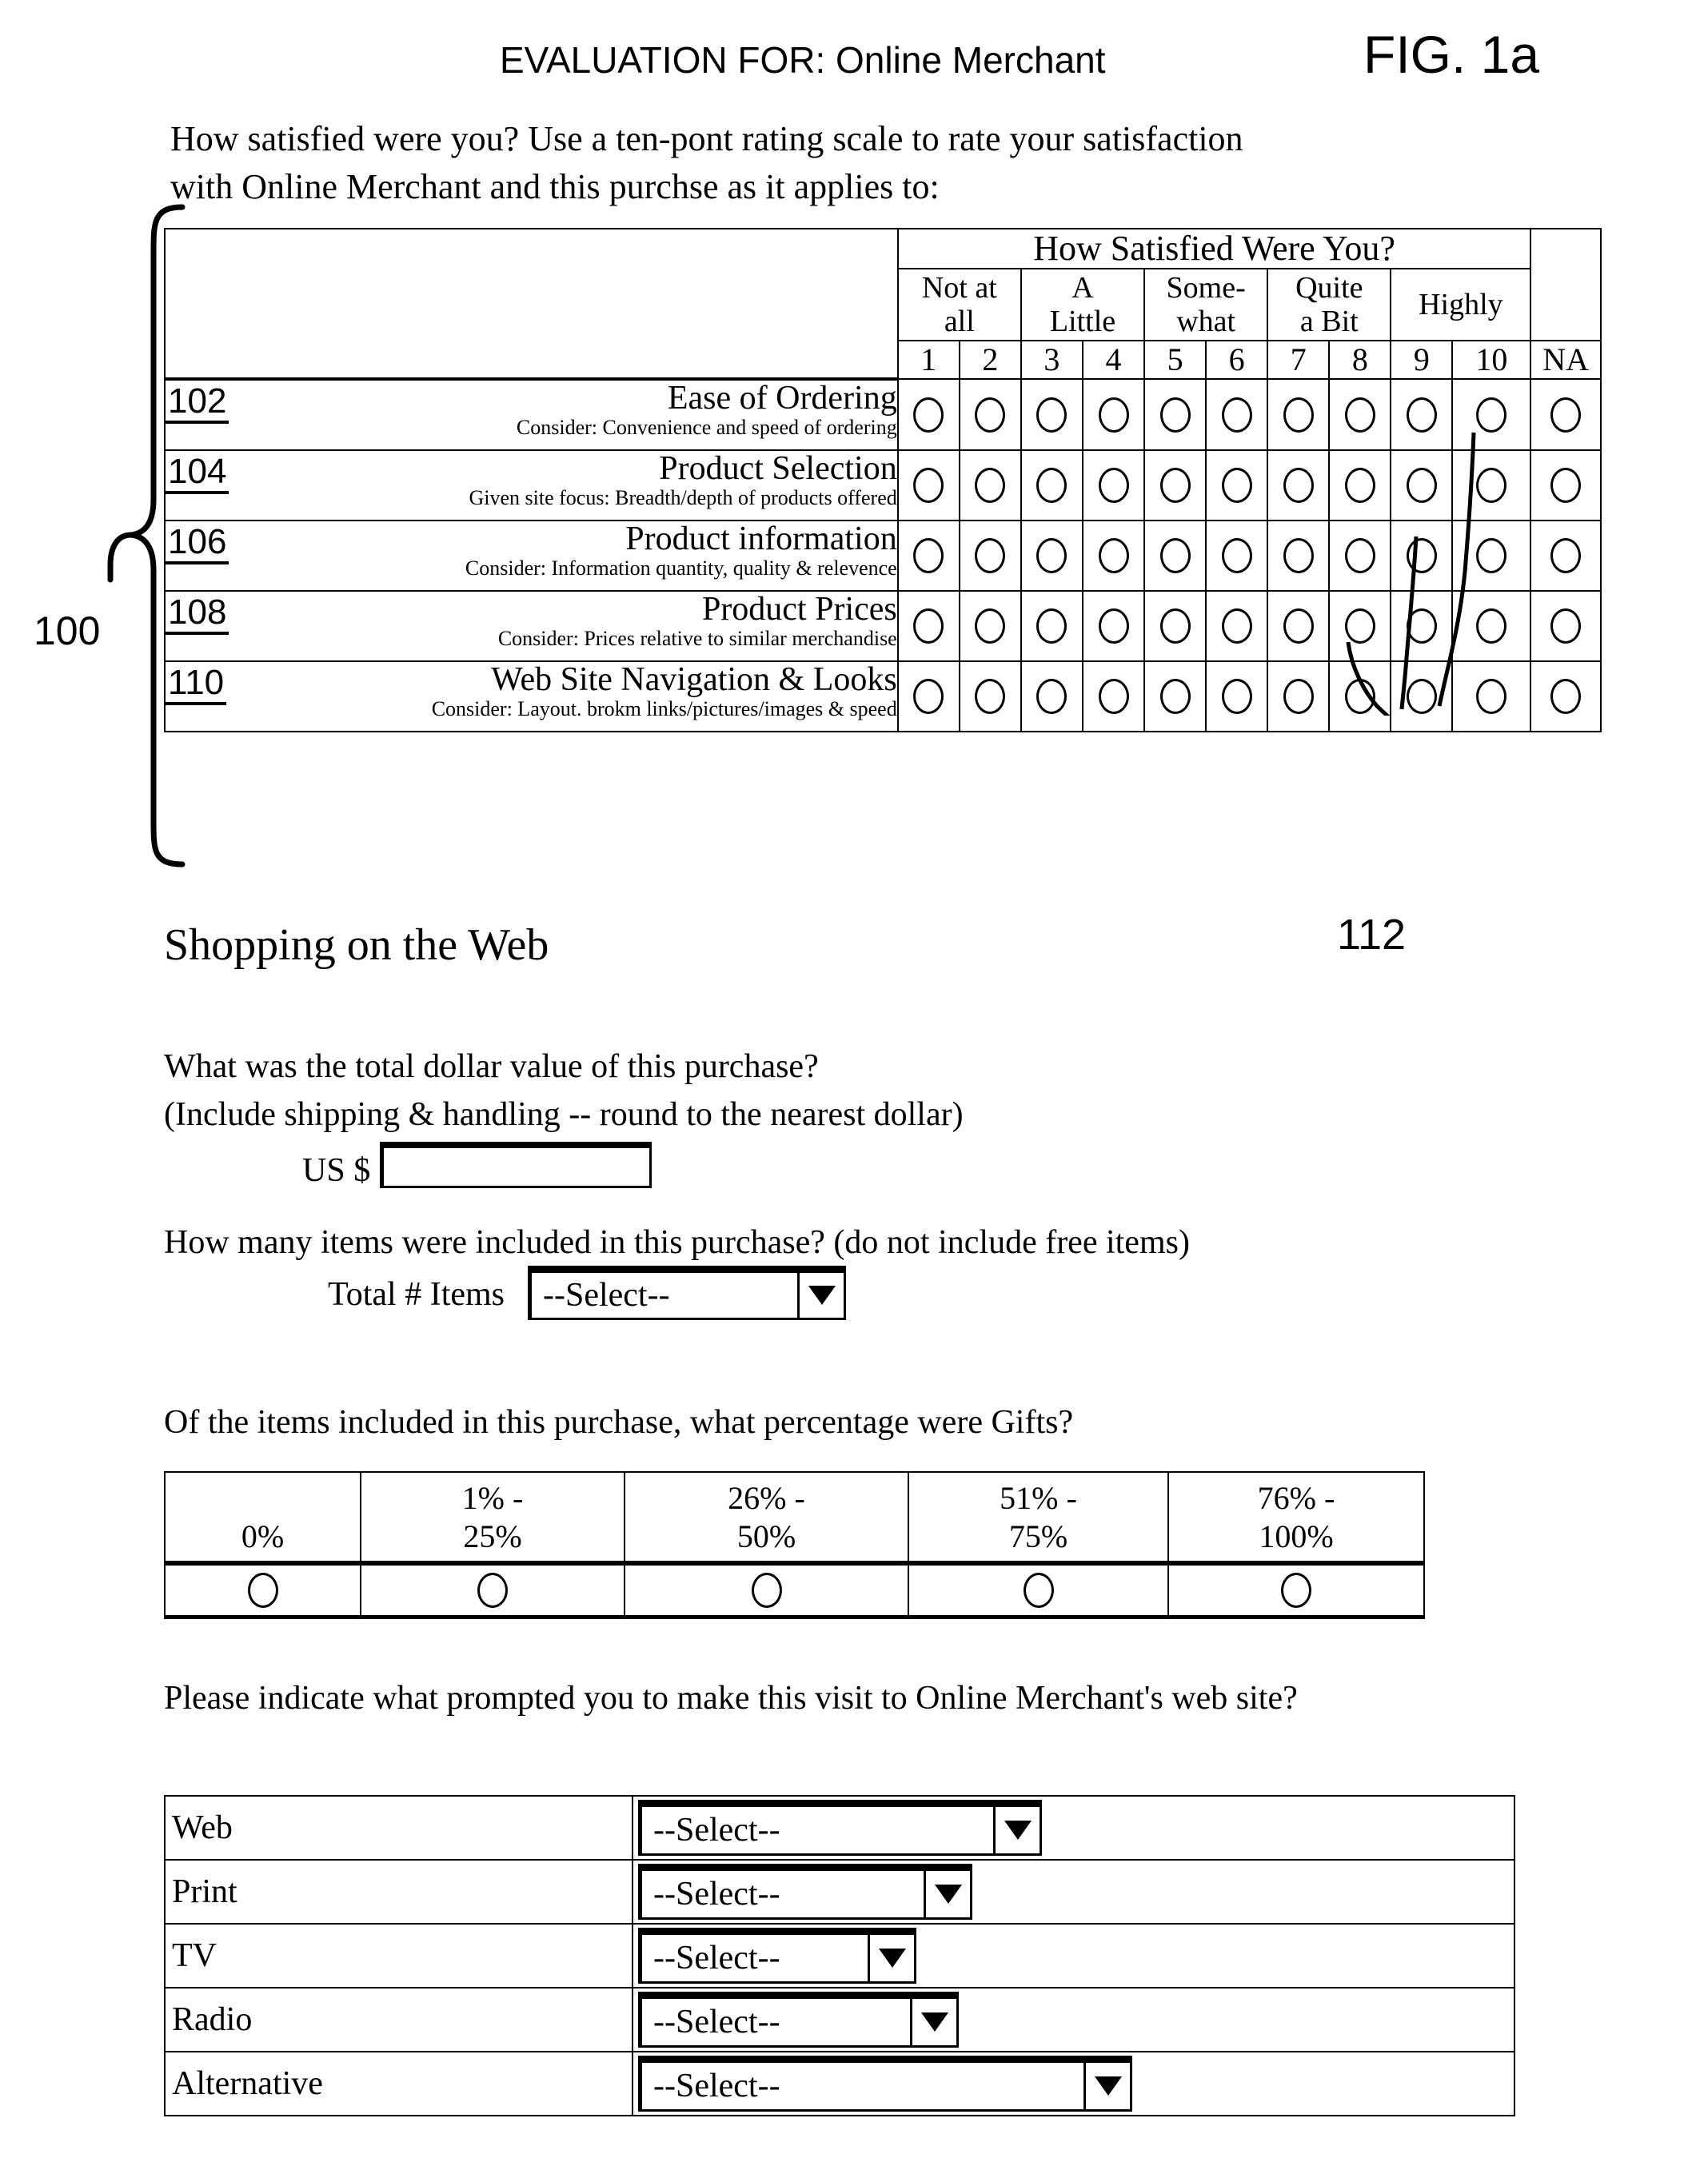  I want to click on total-items-select: --Select--, so click(687, 1293).